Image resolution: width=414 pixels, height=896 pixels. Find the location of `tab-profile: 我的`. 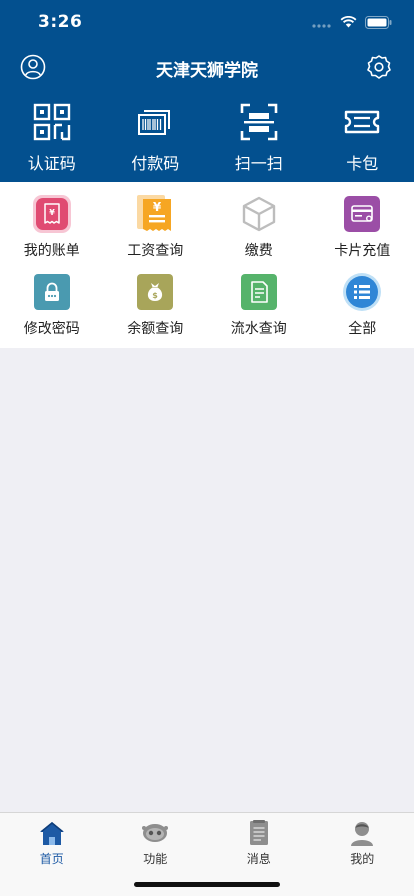

tab-profile: 我的 is located at coordinates (362, 854).